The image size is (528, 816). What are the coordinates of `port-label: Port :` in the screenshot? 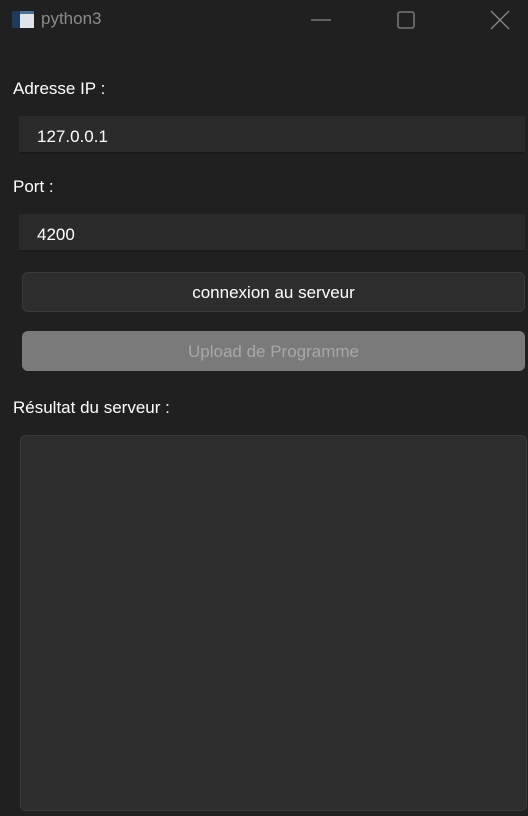 It's located at (33, 186).